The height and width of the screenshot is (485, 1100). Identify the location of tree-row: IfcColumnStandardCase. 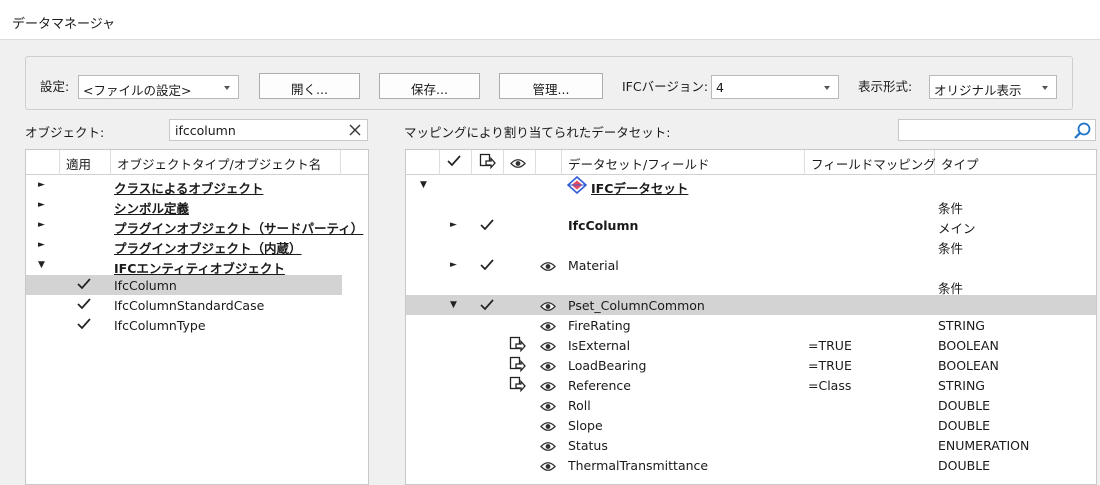
(184, 305).